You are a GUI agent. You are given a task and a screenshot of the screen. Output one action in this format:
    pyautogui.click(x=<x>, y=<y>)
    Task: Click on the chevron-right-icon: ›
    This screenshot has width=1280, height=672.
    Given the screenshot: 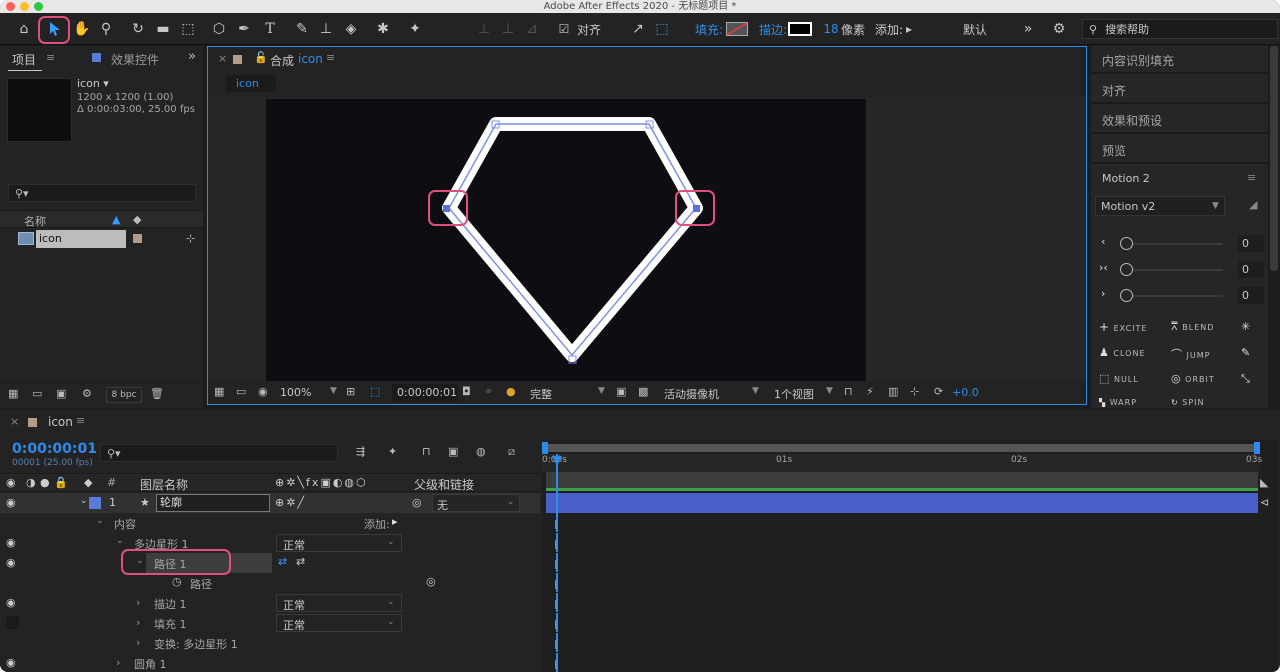 What is the action you would take?
    pyautogui.click(x=138, y=642)
    